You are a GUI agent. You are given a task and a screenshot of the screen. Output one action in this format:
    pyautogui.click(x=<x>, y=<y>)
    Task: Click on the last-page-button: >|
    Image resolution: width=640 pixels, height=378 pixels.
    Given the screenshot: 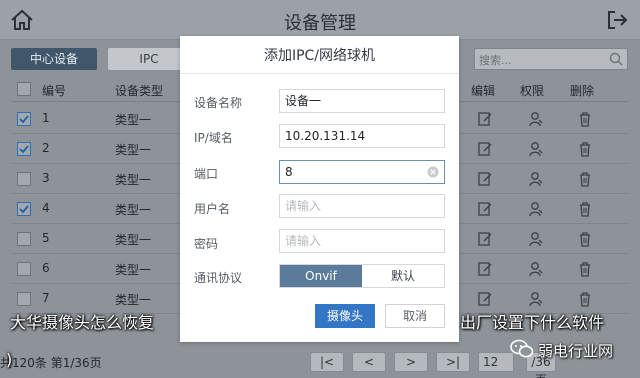 What is the action you would take?
    pyautogui.click(x=453, y=362)
    